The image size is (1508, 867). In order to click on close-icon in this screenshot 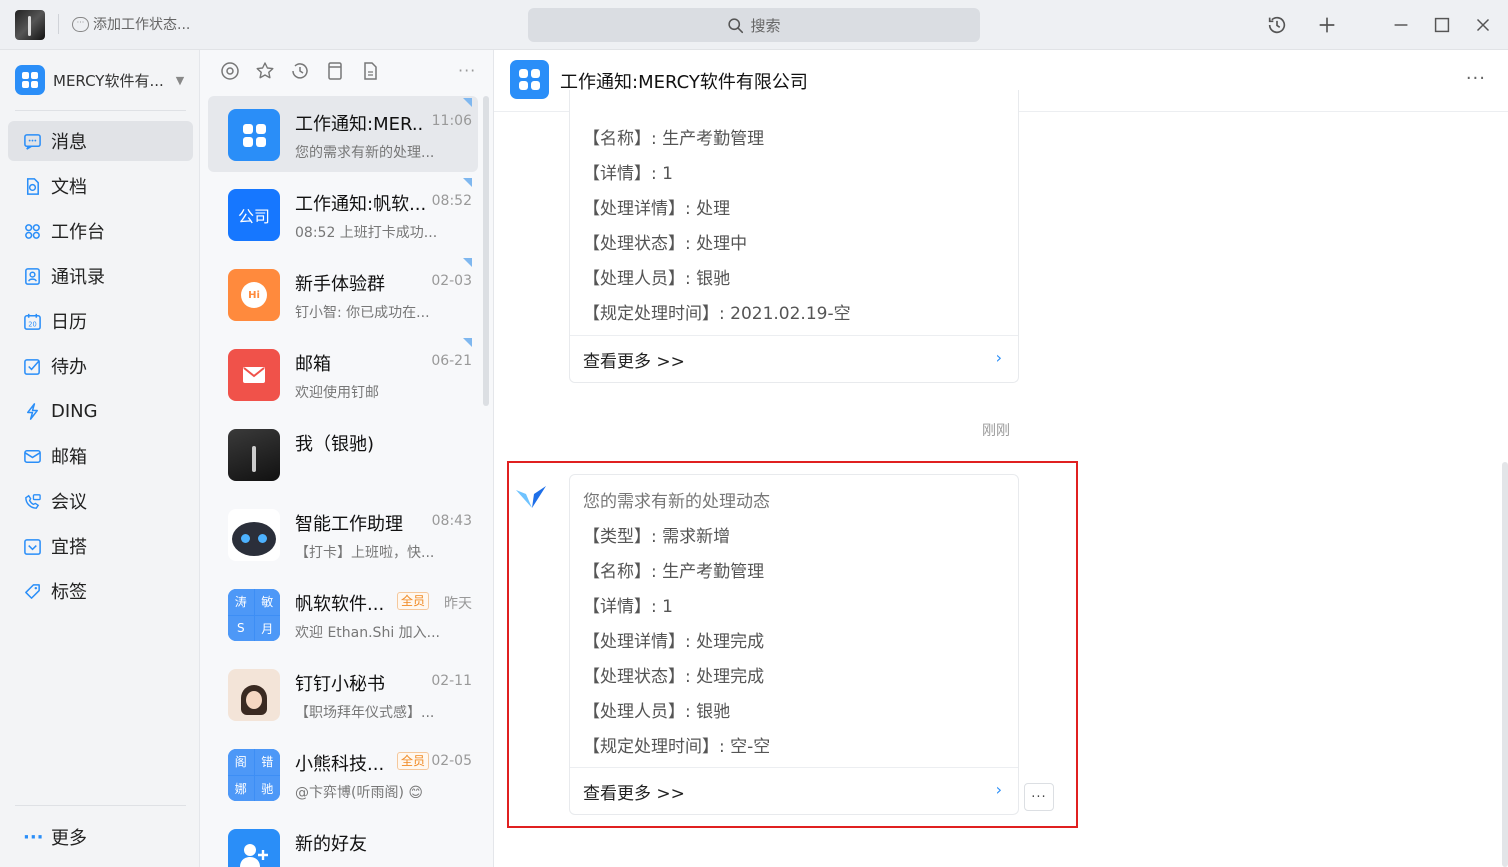, I will do `click(1483, 25)`.